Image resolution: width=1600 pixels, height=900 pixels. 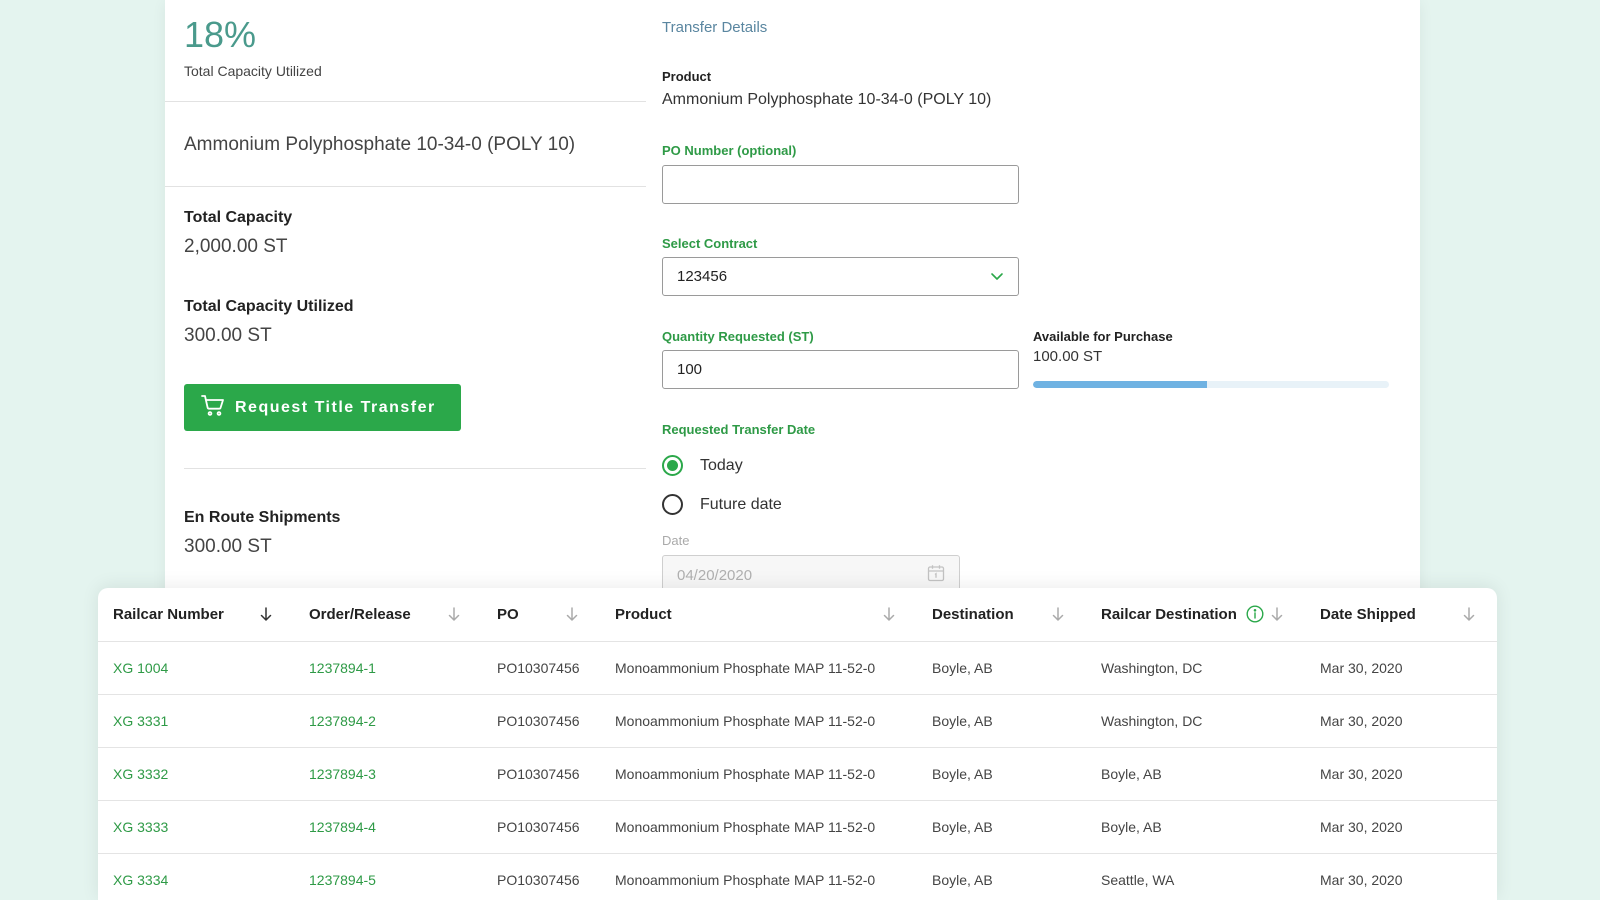 What do you see at coordinates (710, 243) in the screenshot?
I see `select-contract-label: Select Contract` at bounding box center [710, 243].